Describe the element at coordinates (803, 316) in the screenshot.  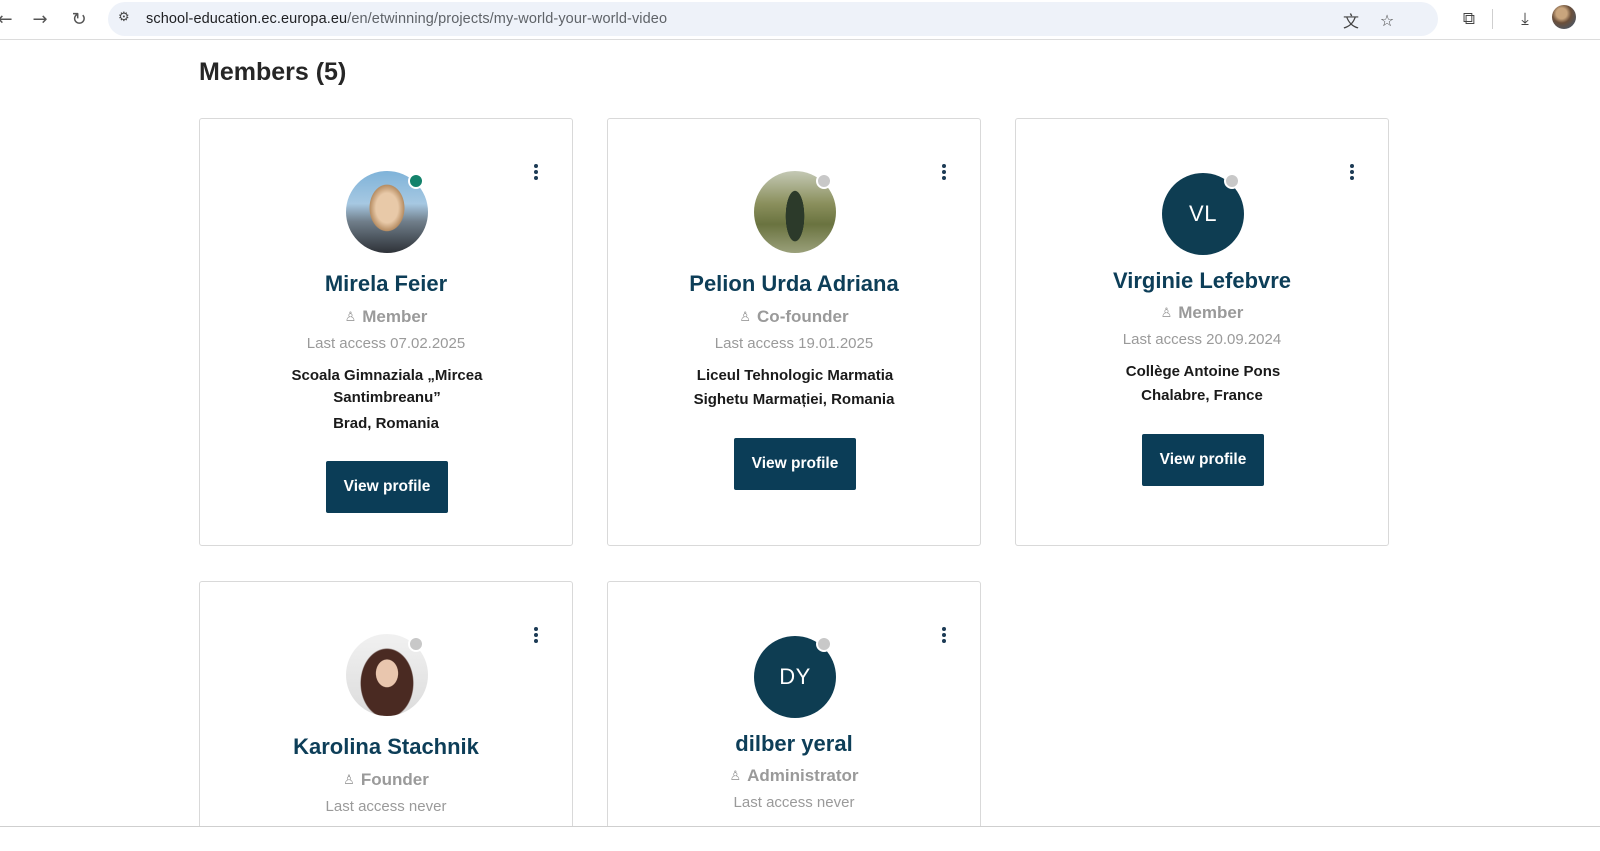
I see `member-role-label: Co-founder` at that location.